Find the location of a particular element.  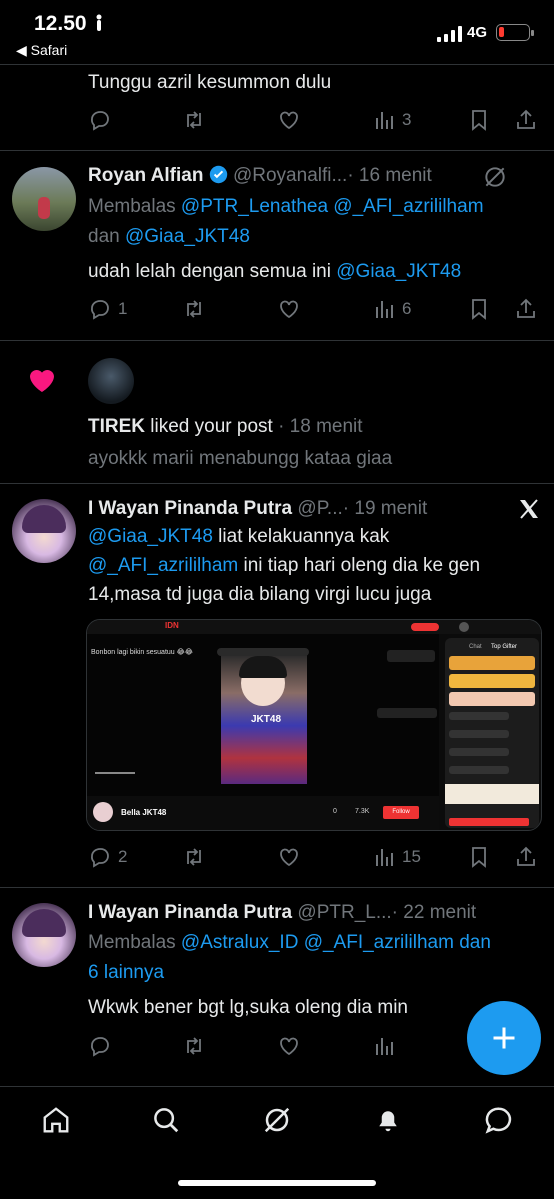

gifter-panel: Chat Top Gifter is located at coordinates (492, 733).